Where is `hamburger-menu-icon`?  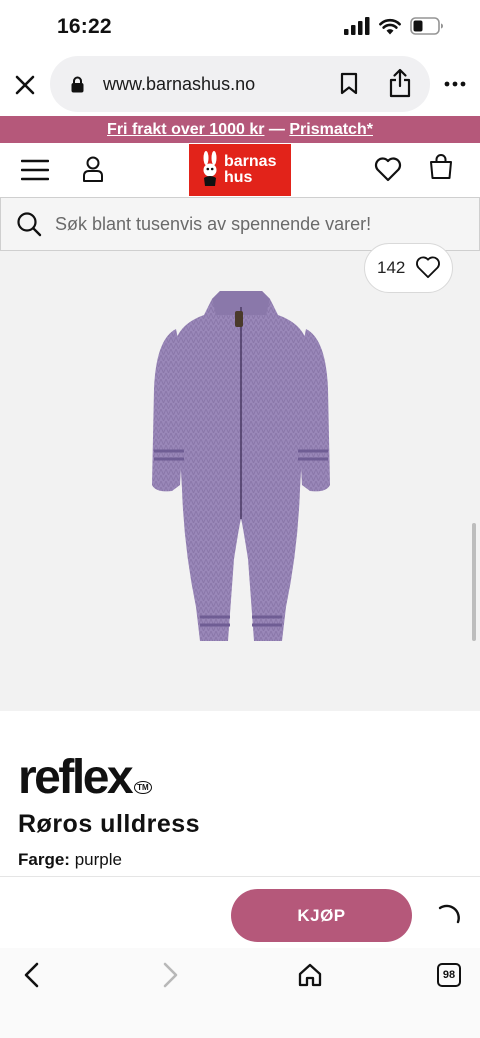
hamburger-menu-icon is located at coordinates (35, 170).